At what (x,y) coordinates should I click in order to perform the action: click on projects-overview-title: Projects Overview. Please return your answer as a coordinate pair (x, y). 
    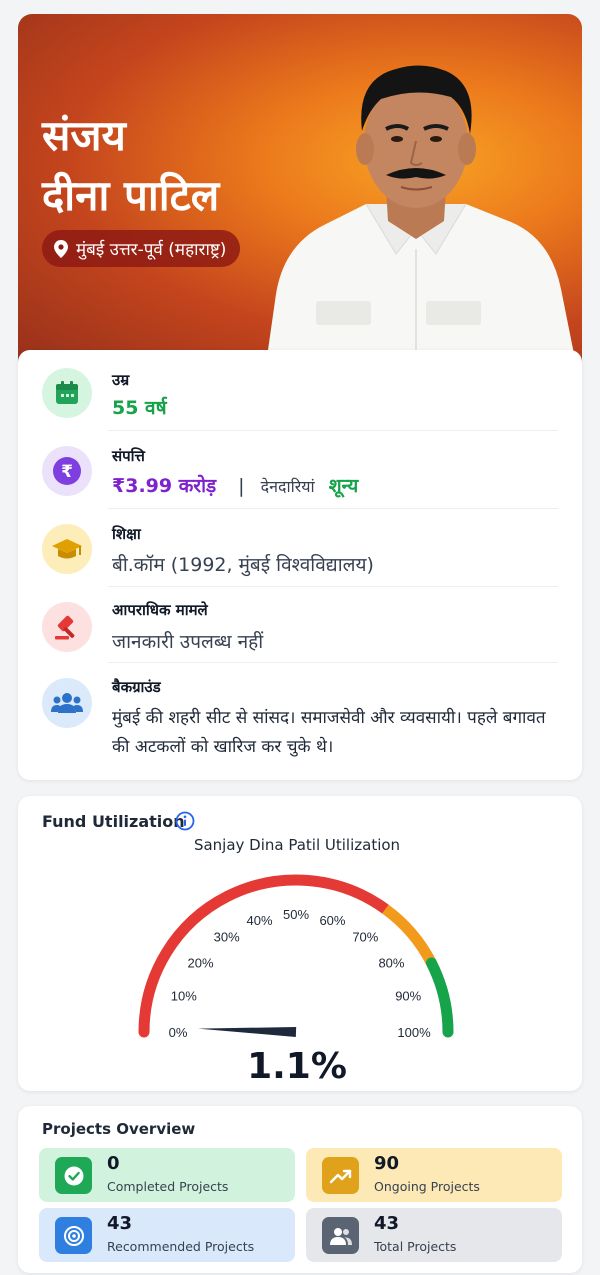
    Looking at the image, I should click on (119, 1129).